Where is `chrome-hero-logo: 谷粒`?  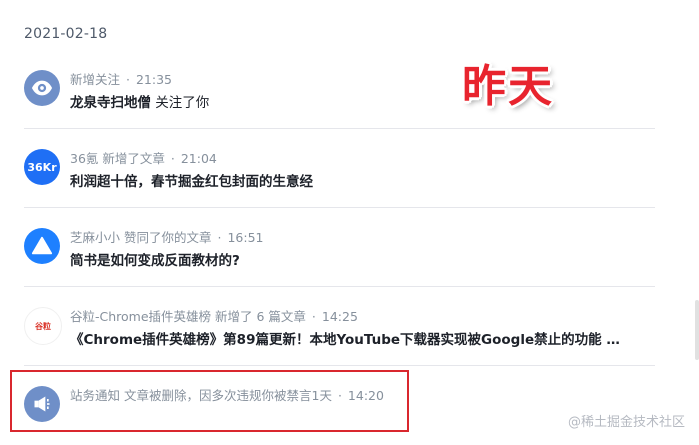 chrome-hero-logo: 谷粒 is located at coordinates (43, 326).